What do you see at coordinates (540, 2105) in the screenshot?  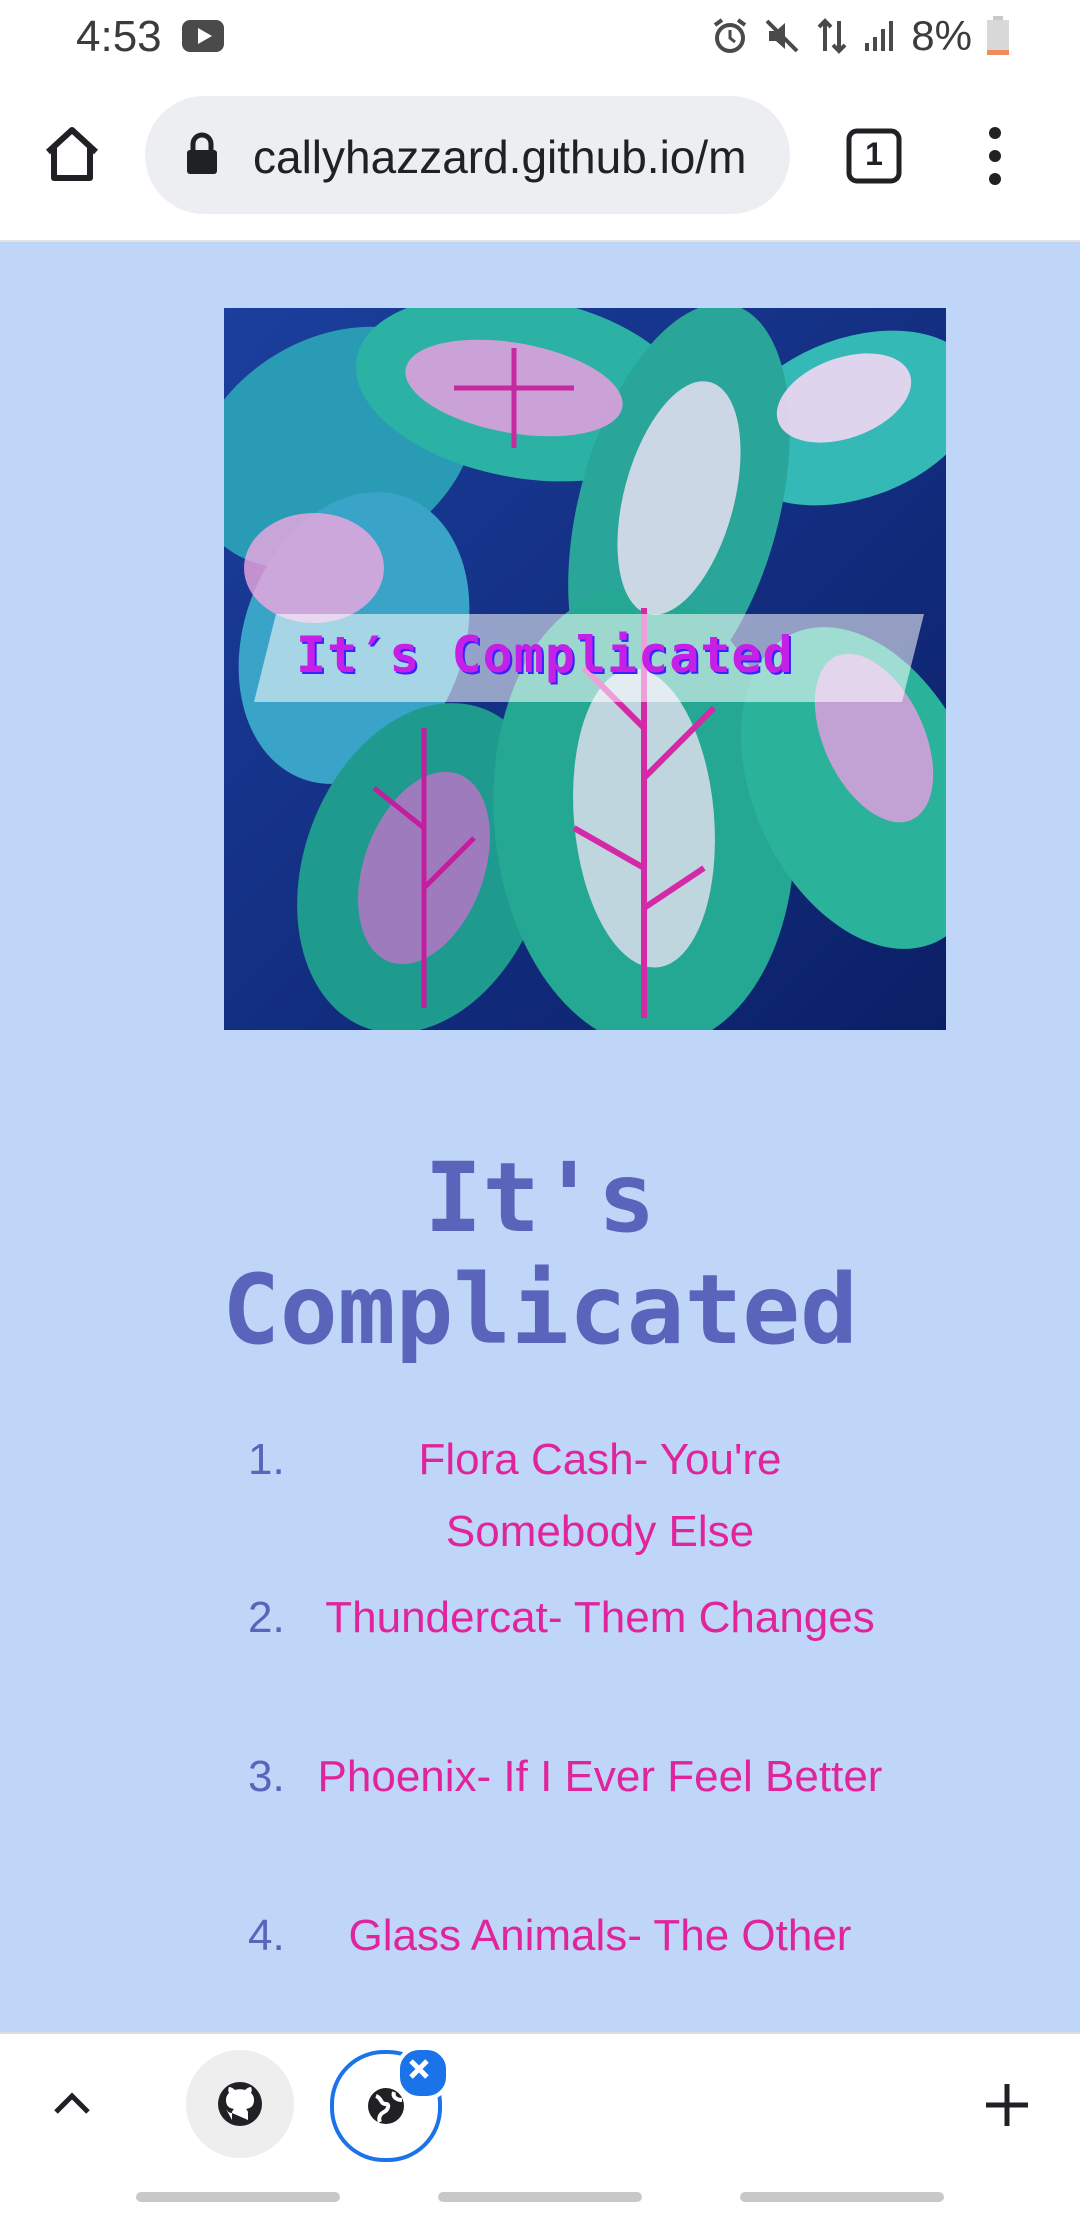 I see `bottom-toolbar` at bounding box center [540, 2105].